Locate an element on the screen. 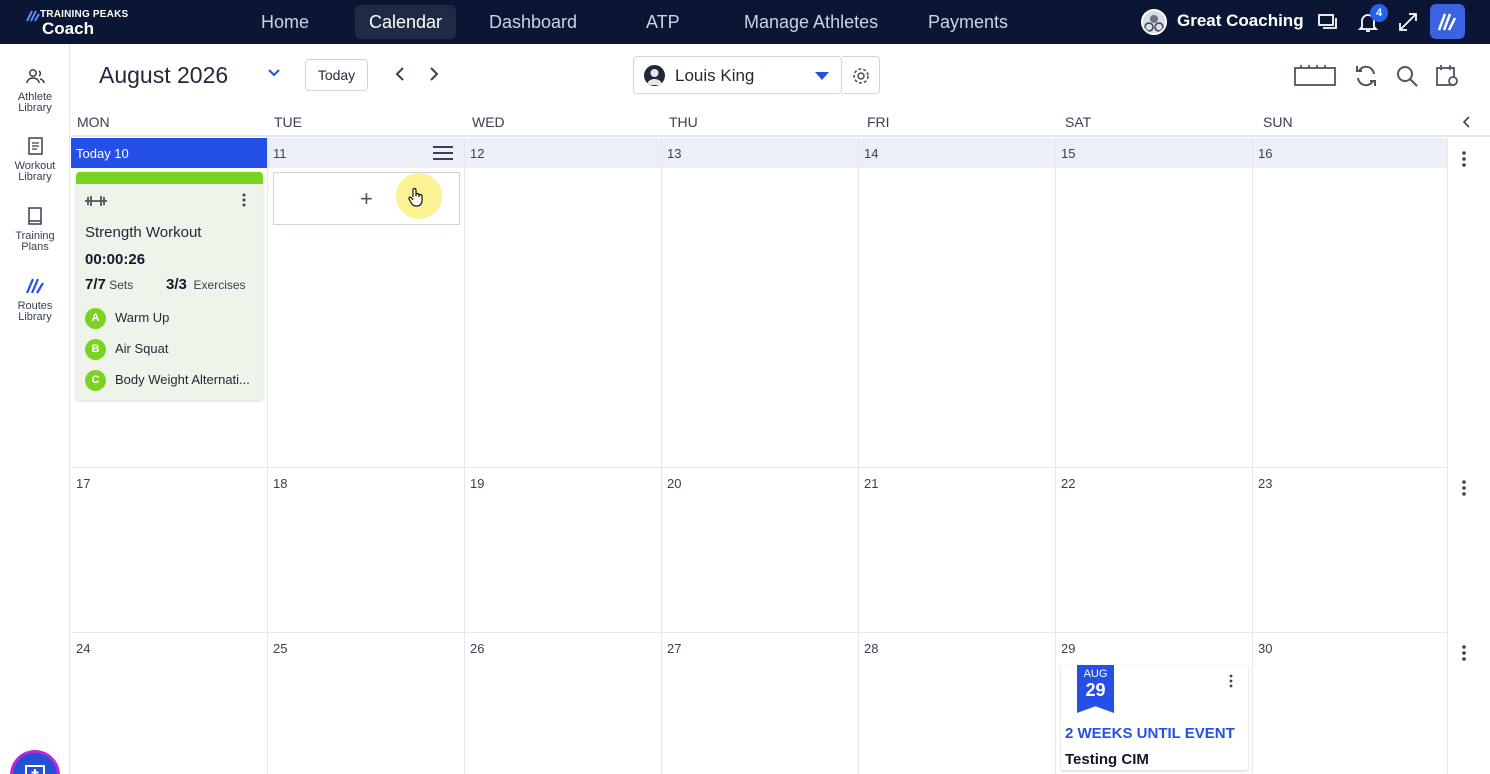  day-cell: 28 is located at coordinates (957, 703).